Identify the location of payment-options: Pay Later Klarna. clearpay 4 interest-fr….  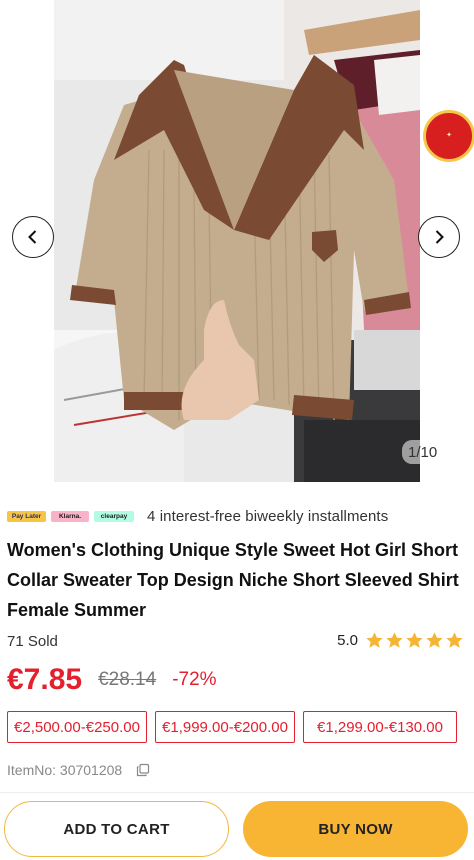
(197, 516).